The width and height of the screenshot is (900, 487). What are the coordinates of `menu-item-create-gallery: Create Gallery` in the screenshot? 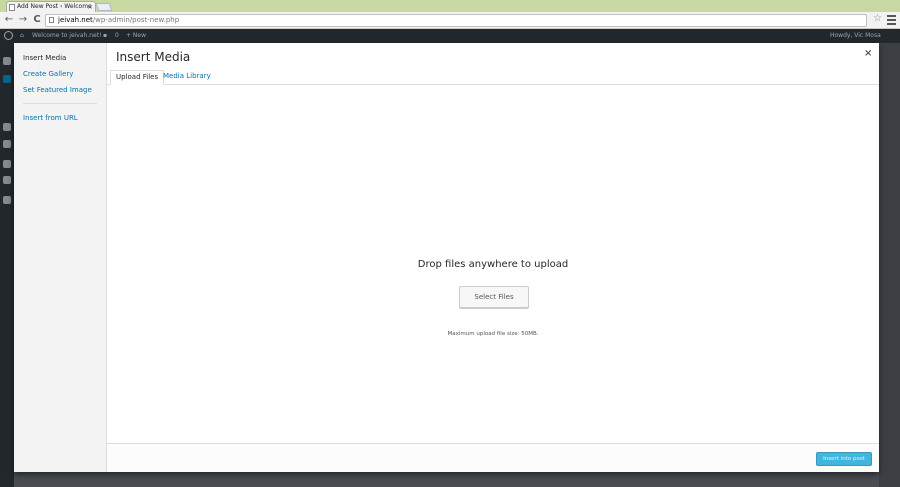 It's located at (48, 74).